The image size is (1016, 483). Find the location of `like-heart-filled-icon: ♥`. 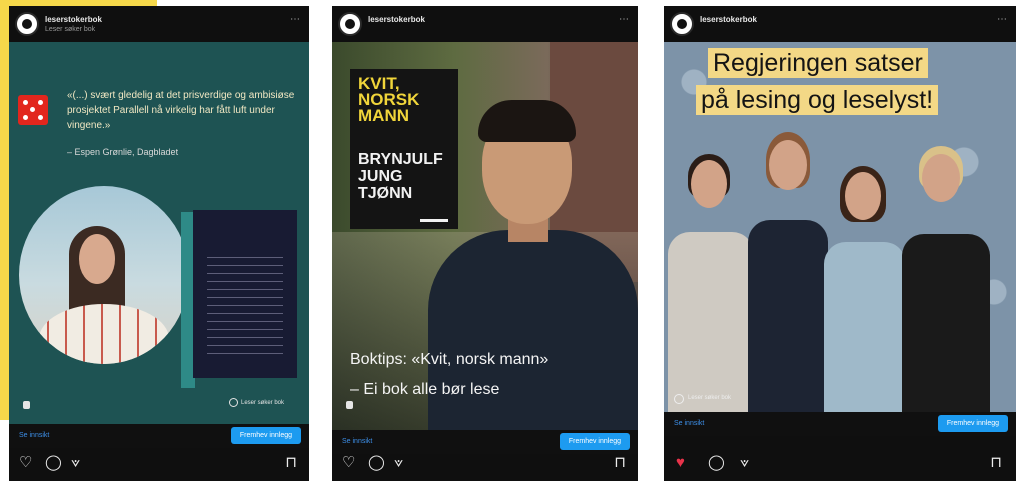

like-heart-filled-icon: ♥ is located at coordinates (680, 462).